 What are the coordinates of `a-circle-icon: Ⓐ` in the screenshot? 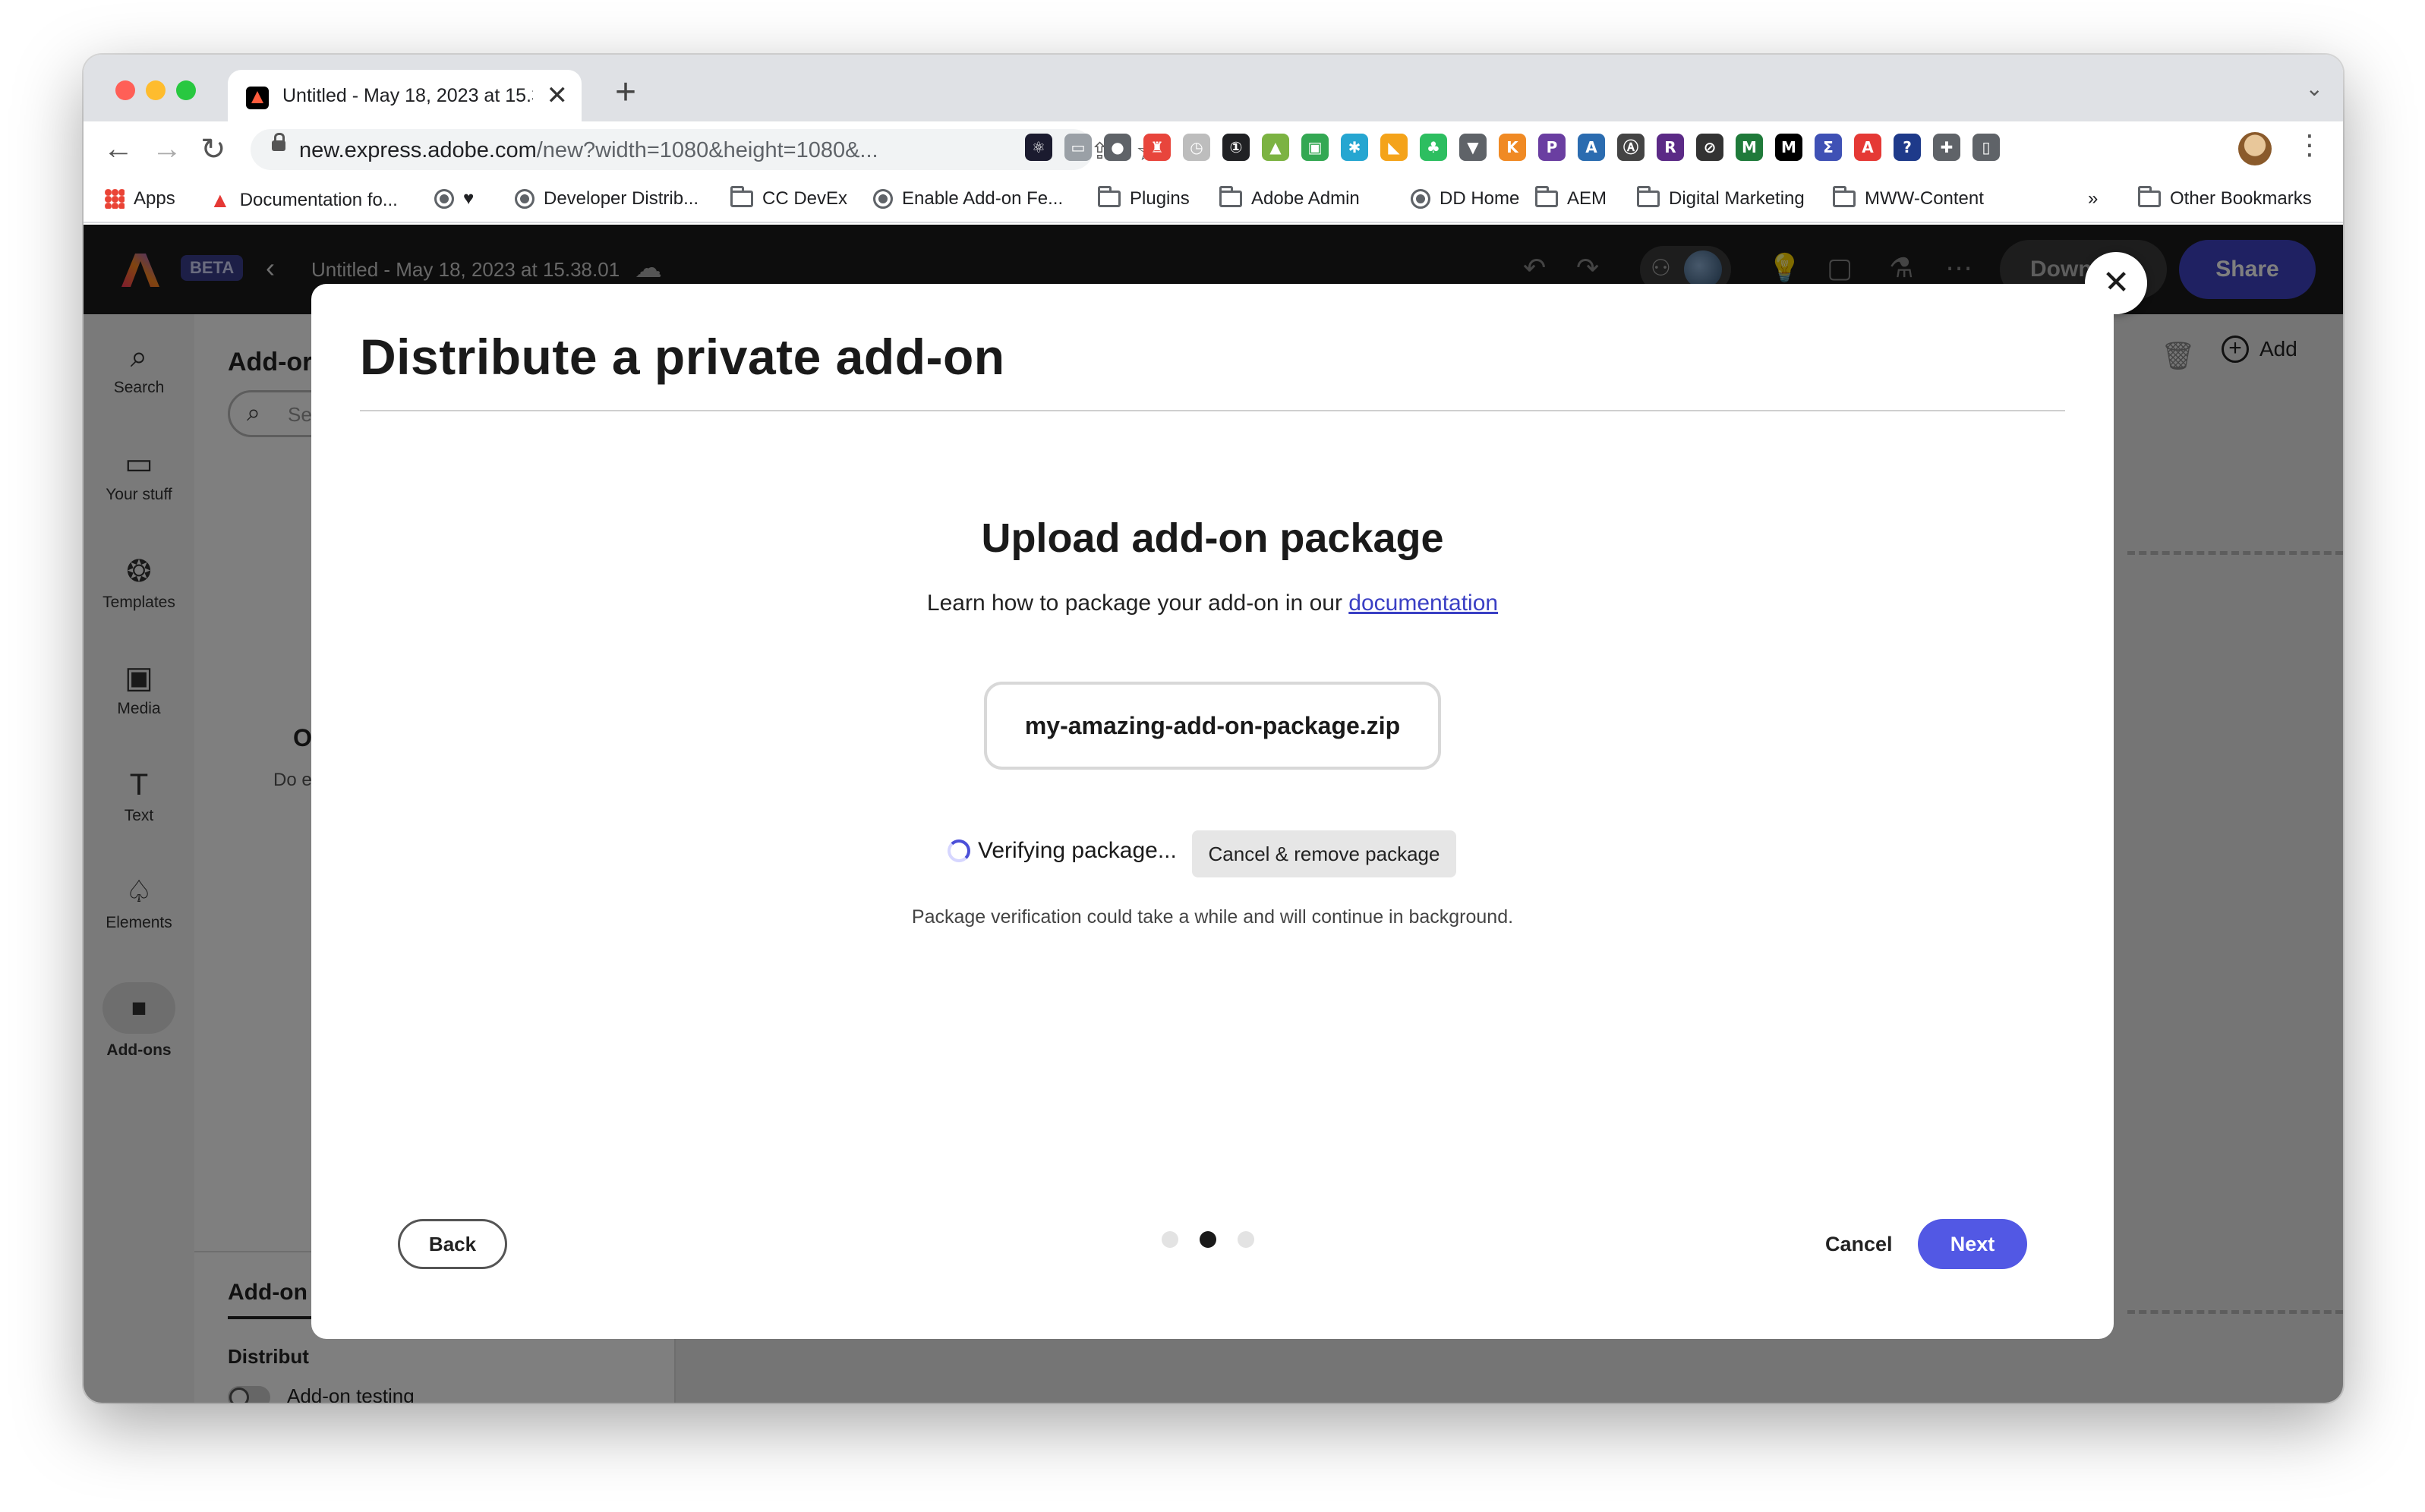 It's located at (1631, 147).